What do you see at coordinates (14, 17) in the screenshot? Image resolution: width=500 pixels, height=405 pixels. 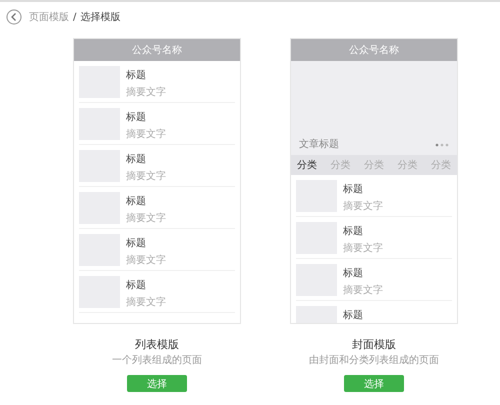 I see `back-icon` at bounding box center [14, 17].